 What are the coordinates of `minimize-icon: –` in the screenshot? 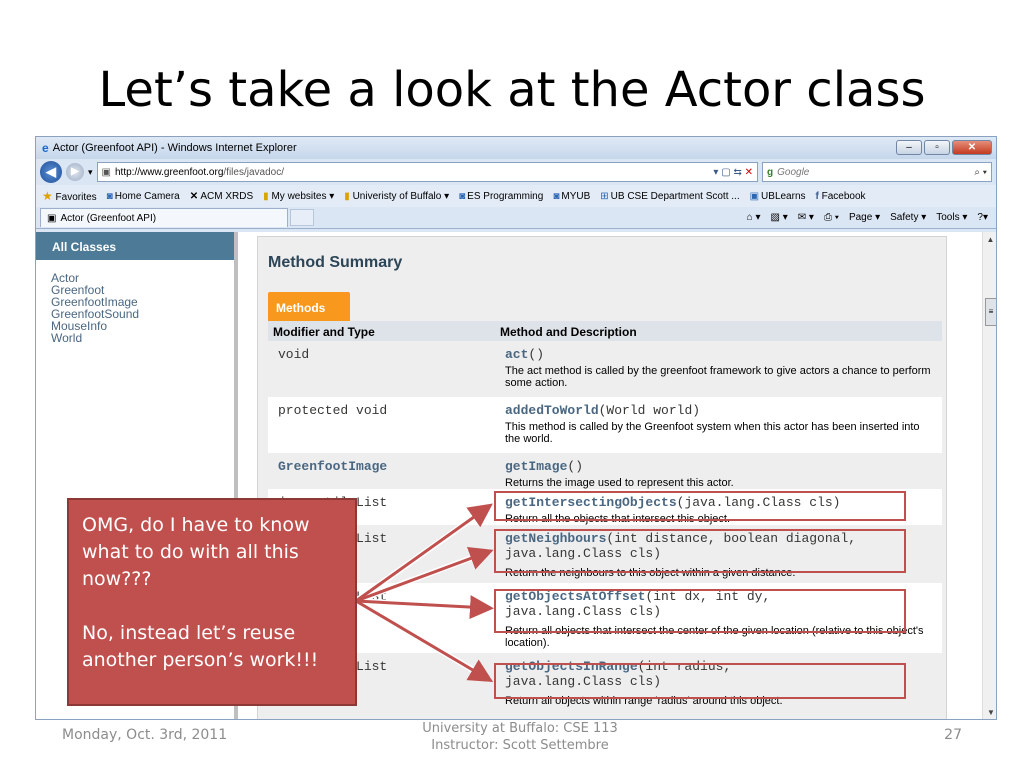 It's located at (909, 147).